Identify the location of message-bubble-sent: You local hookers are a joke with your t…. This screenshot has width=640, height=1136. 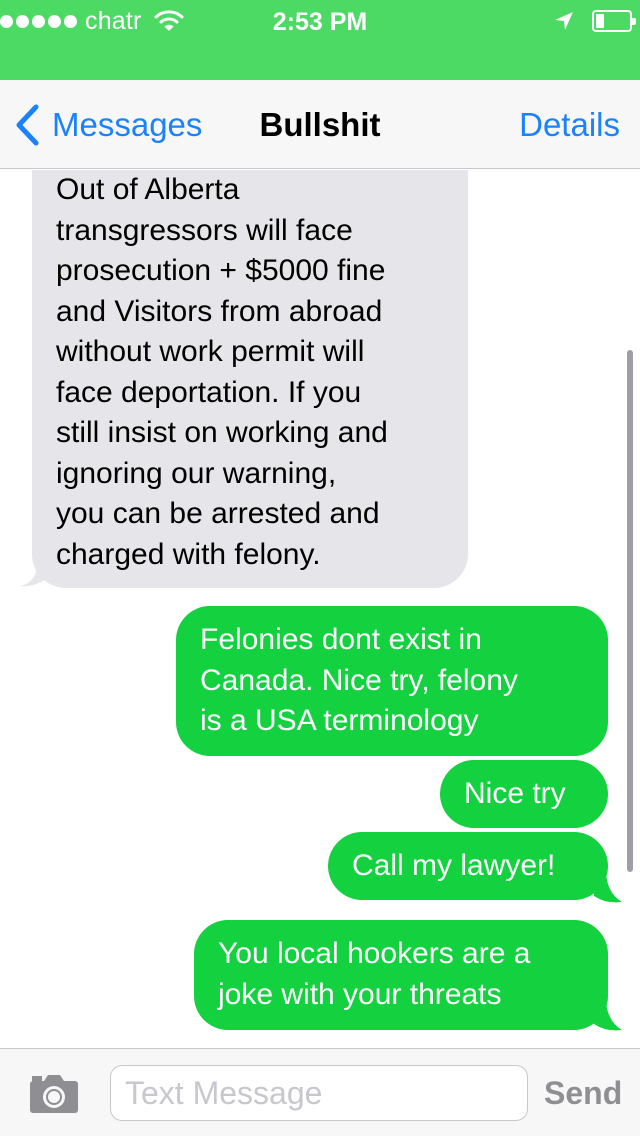
(401, 975).